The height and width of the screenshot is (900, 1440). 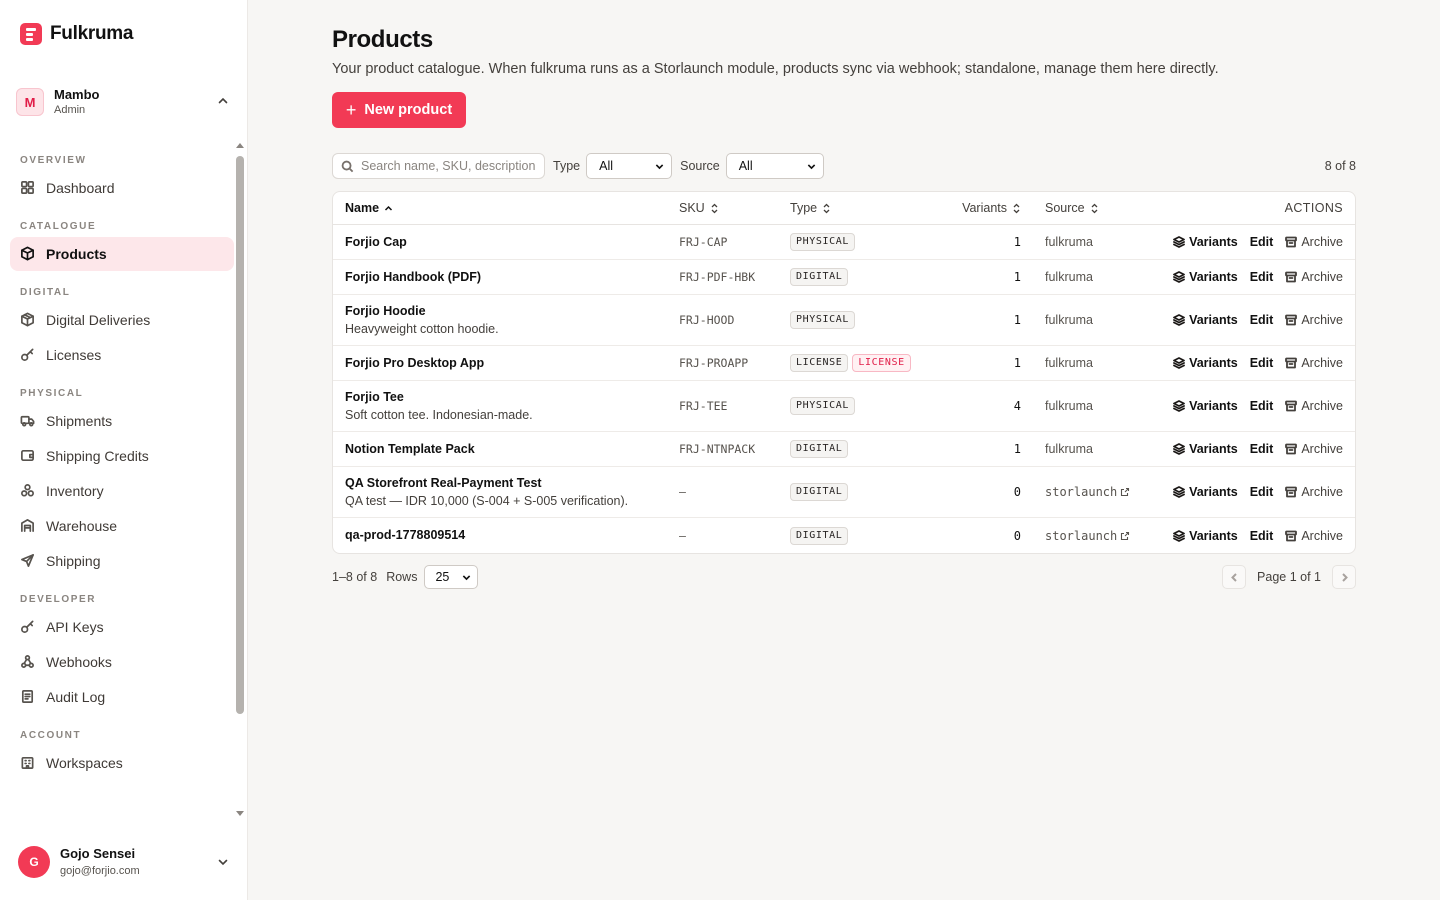 I want to click on next-page-button, so click(x=1344, y=577).